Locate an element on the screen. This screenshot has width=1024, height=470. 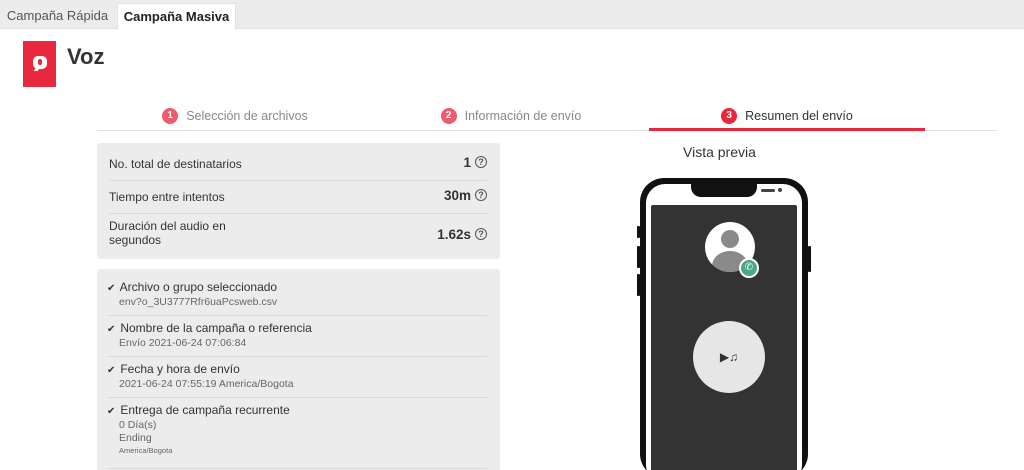
step-number: 3 is located at coordinates (729, 115).